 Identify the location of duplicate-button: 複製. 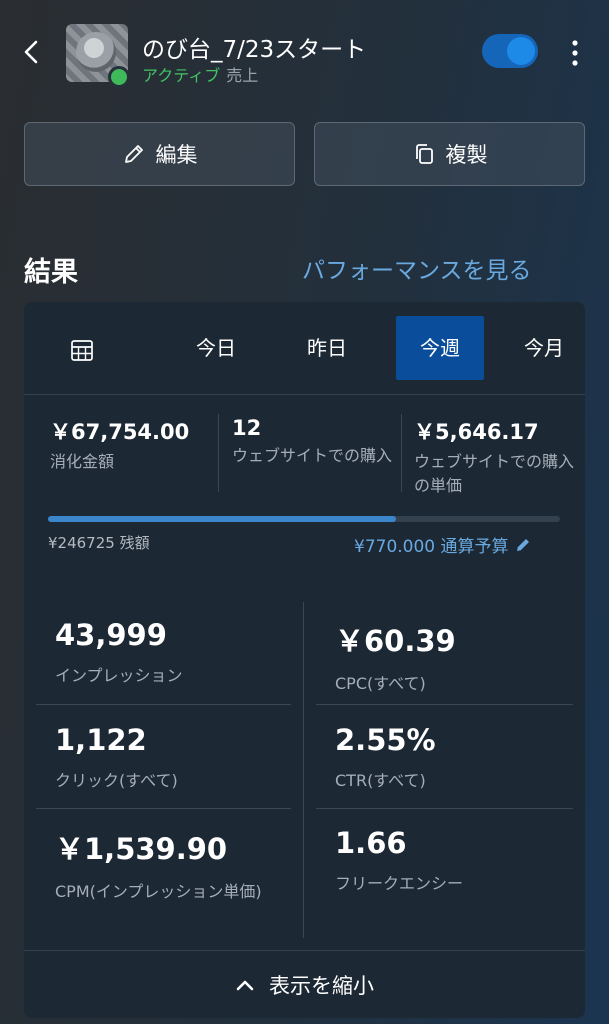
(449, 154).